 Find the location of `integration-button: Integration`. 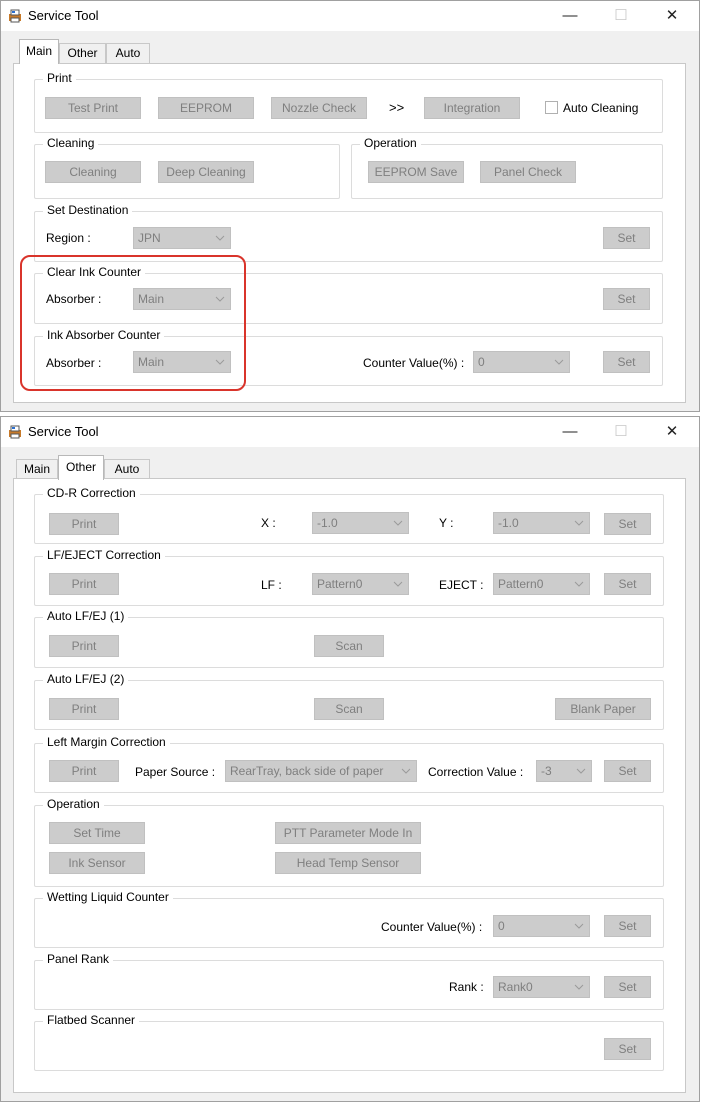

integration-button: Integration is located at coordinates (472, 108).